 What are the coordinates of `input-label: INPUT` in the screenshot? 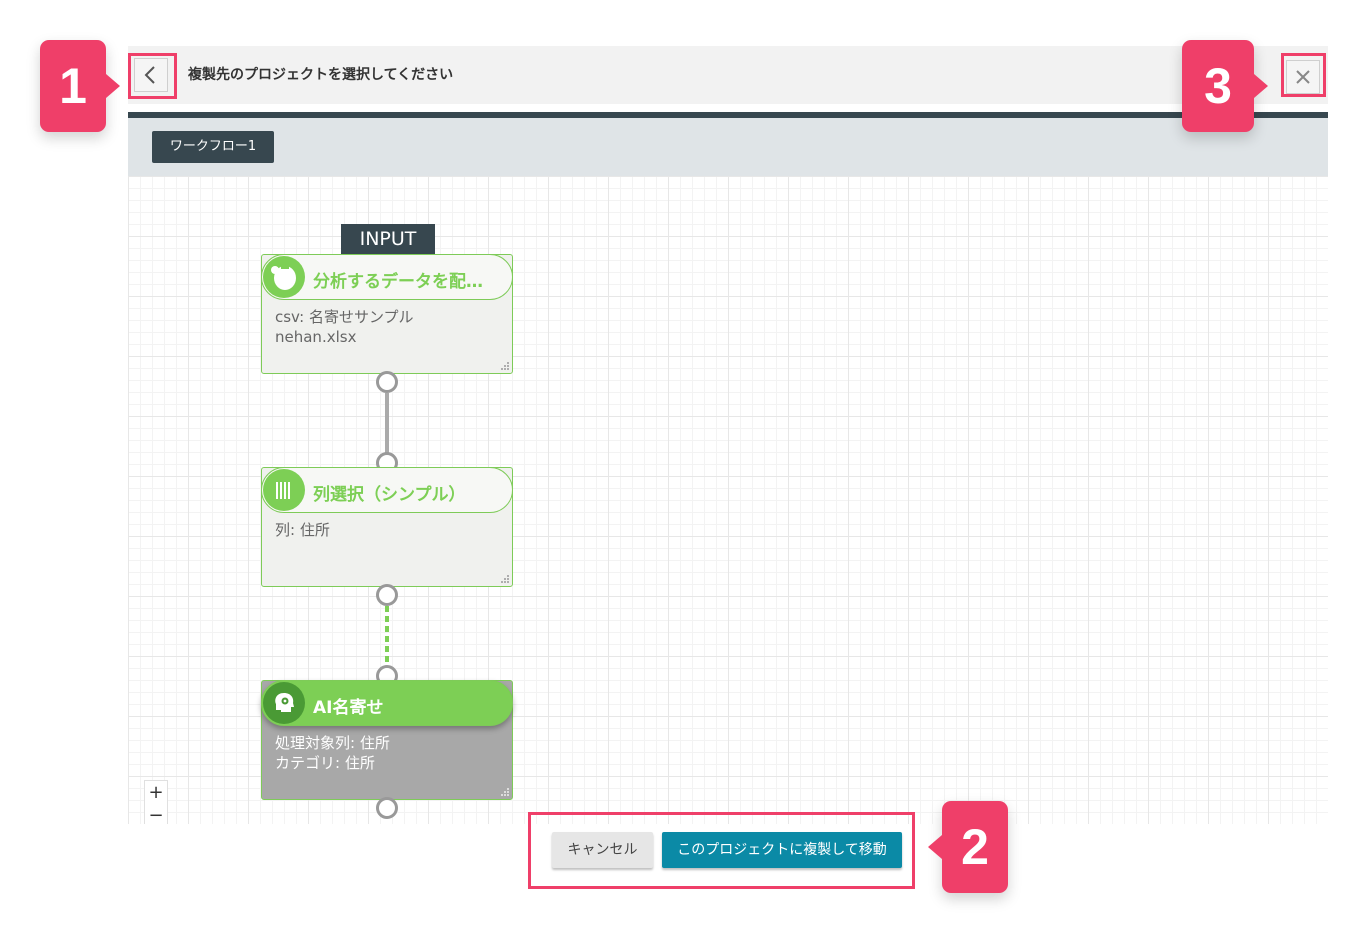 It's located at (388, 239).